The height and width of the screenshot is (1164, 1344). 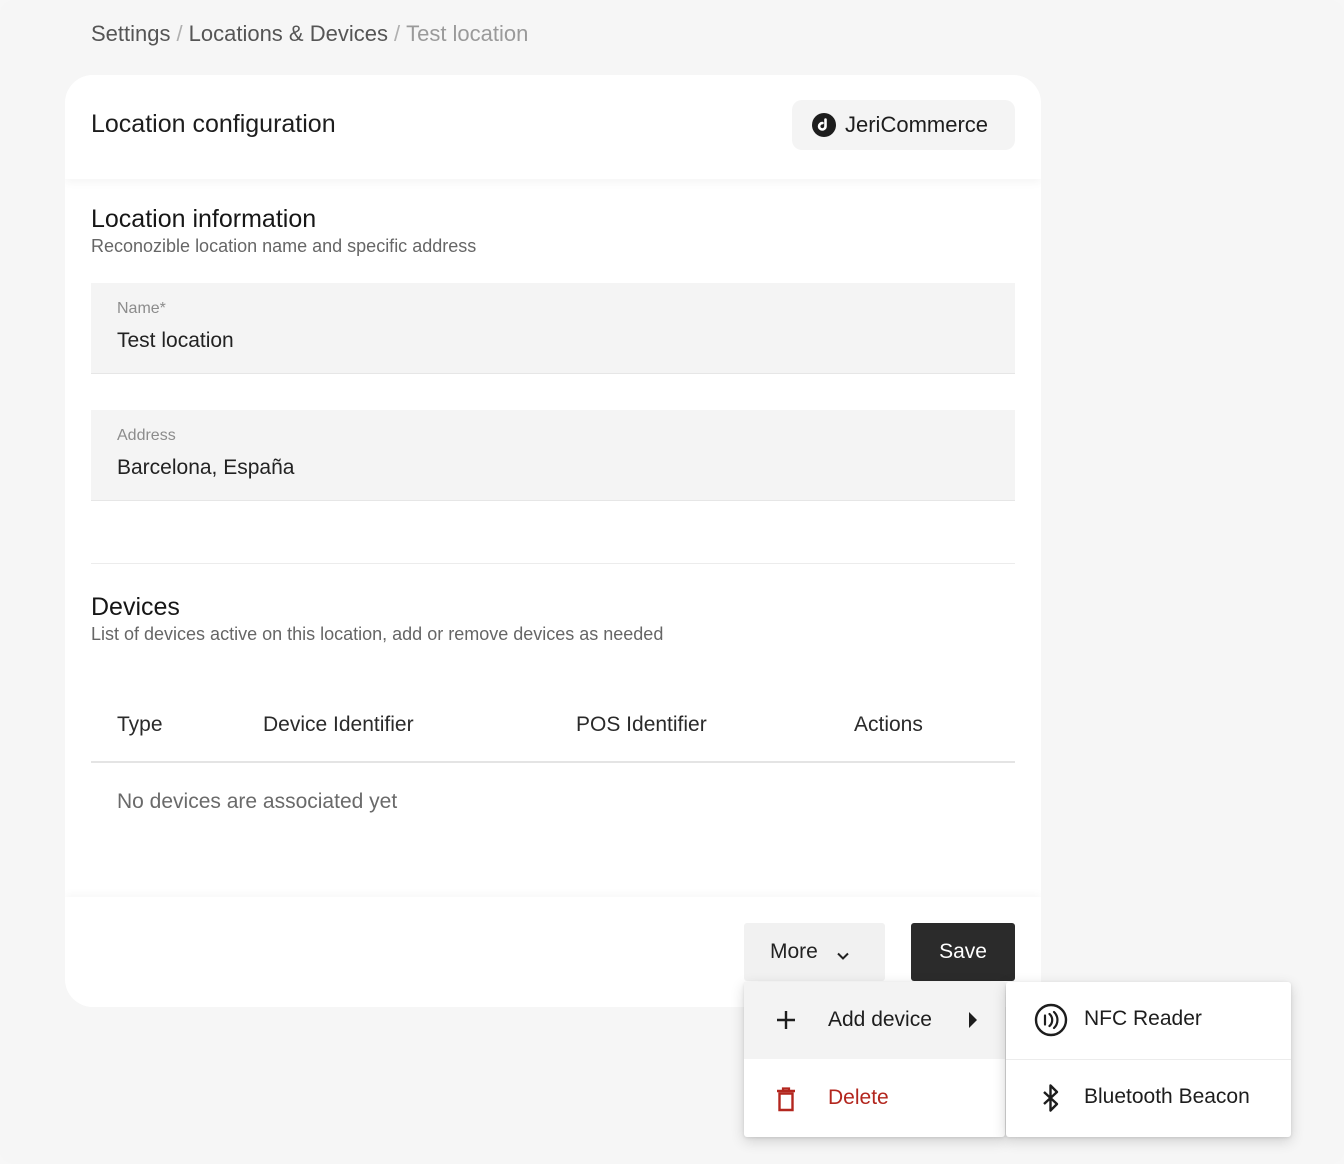 I want to click on column-header-pos-identifier: POS Identifier, so click(x=641, y=724).